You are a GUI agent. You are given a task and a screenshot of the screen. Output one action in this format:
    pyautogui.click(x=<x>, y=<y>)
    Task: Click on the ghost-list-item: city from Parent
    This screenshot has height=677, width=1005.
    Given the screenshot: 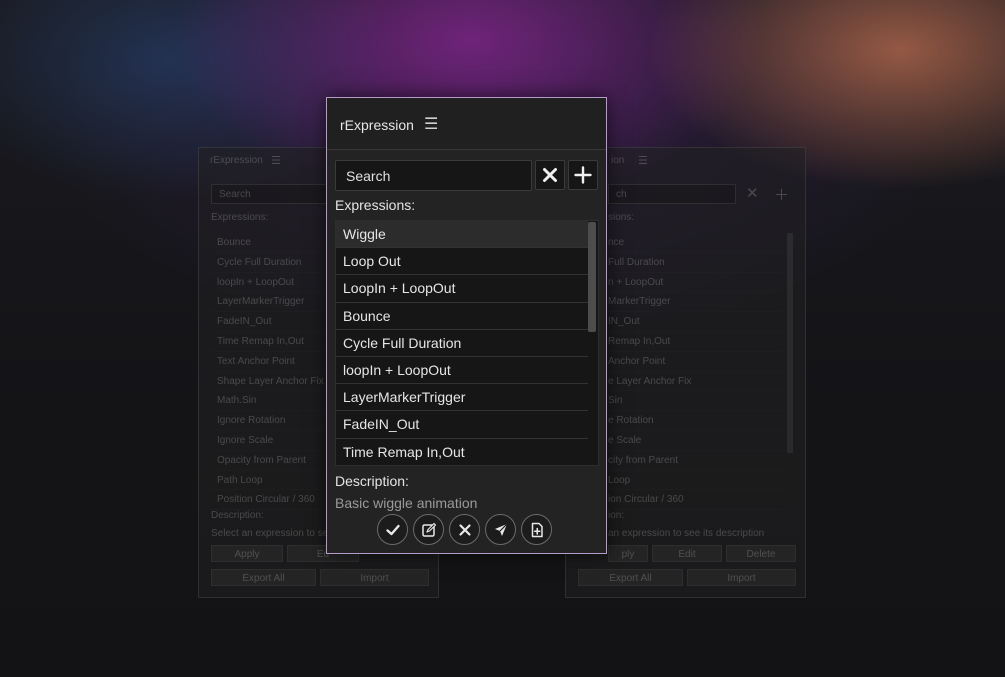 What is the action you would take?
    pyautogui.click(x=692, y=461)
    